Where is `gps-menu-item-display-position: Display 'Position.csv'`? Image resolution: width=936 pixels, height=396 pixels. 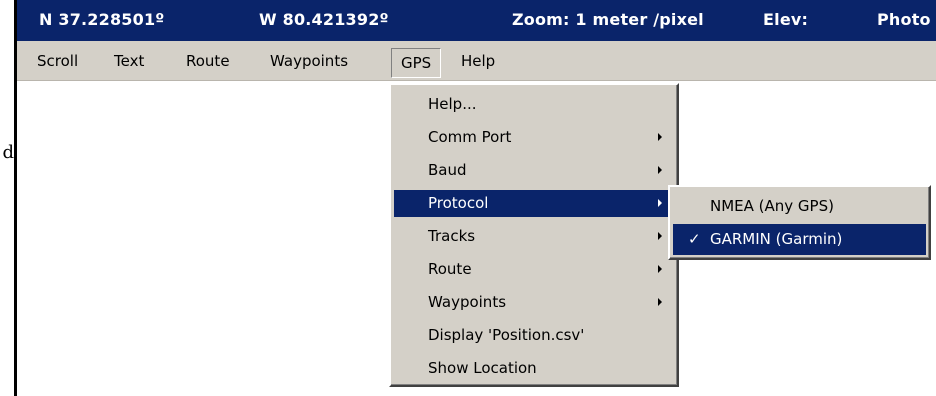
gps-menu-item-display-position: Display 'Position.csv' is located at coordinates (534, 335).